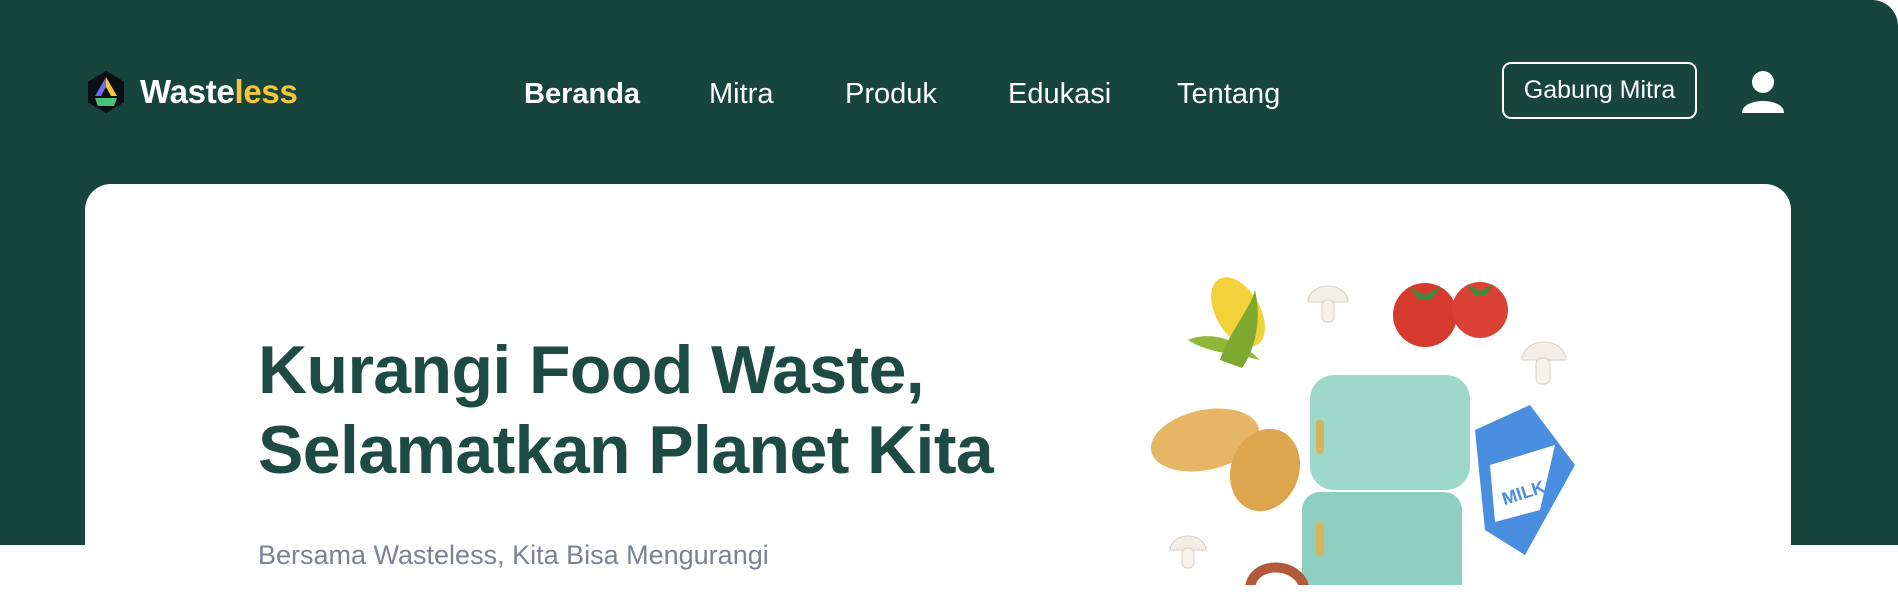 The height and width of the screenshot is (604, 1898). What do you see at coordinates (1277, 578) in the screenshot?
I see `sausage-icon` at bounding box center [1277, 578].